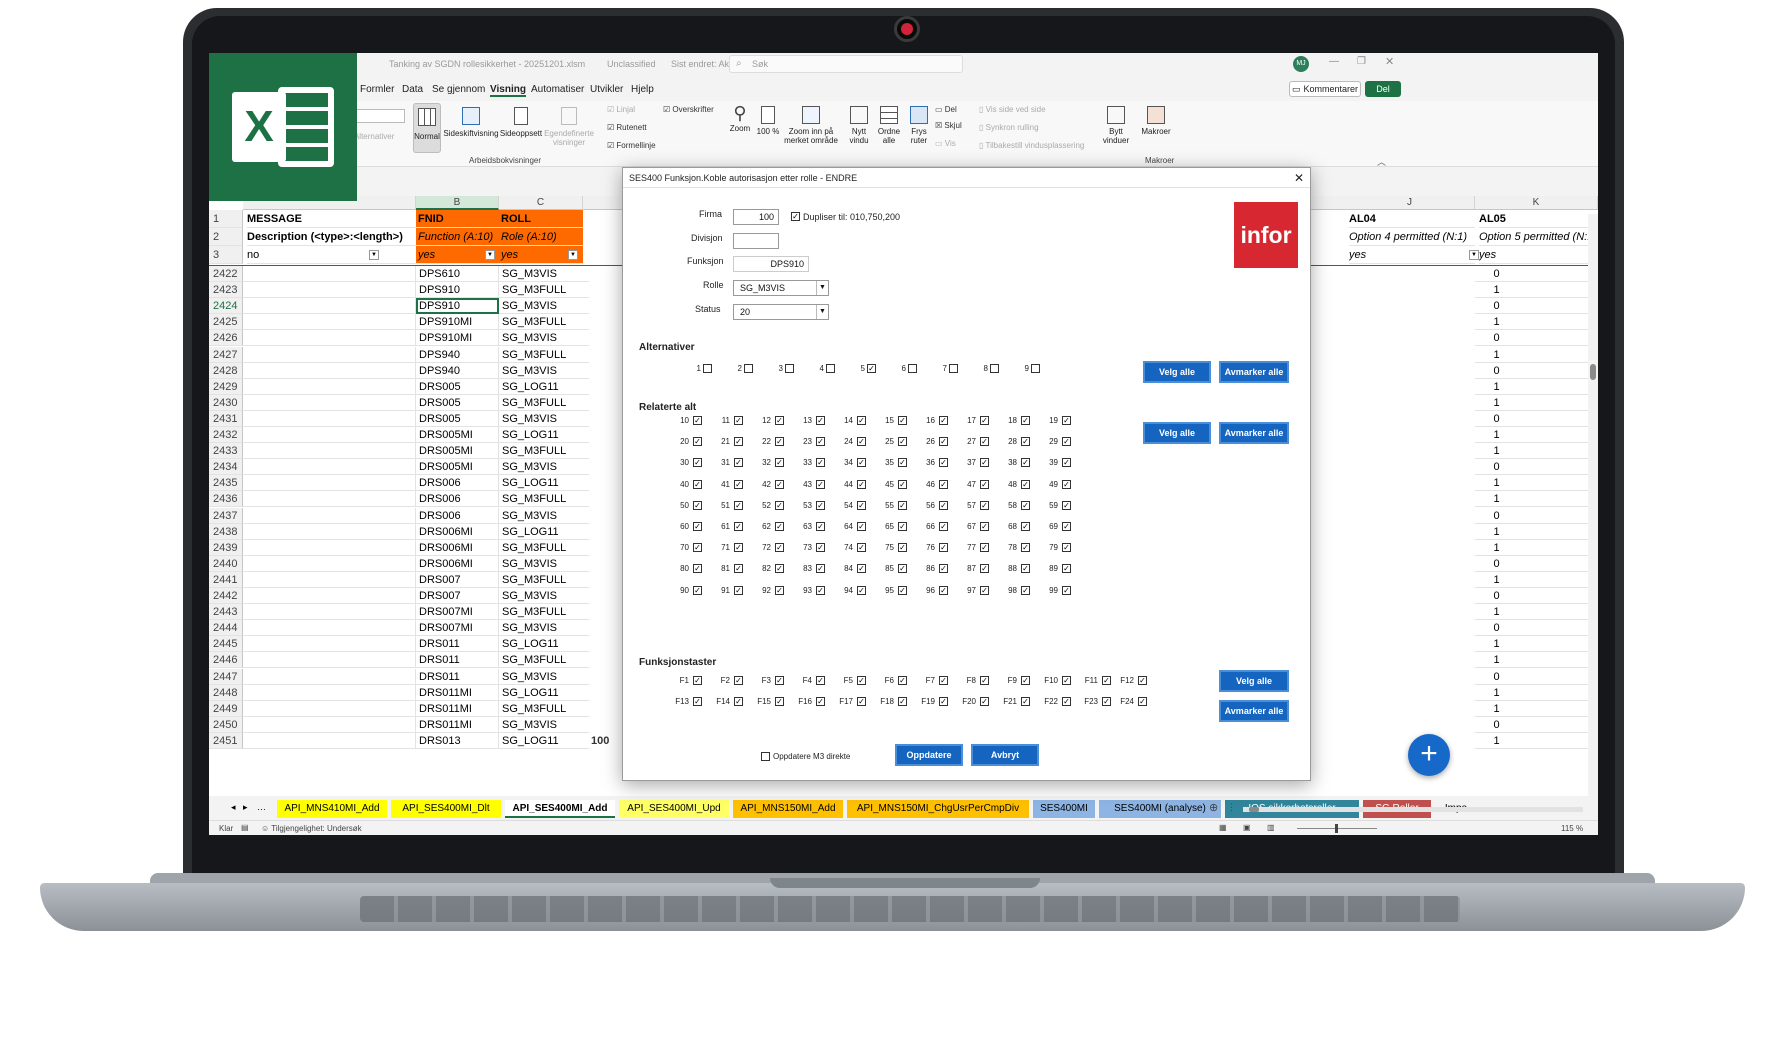 The height and width of the screenshot is (1062, 1785). I want to click on row-number: 2425, so click(226, 322).